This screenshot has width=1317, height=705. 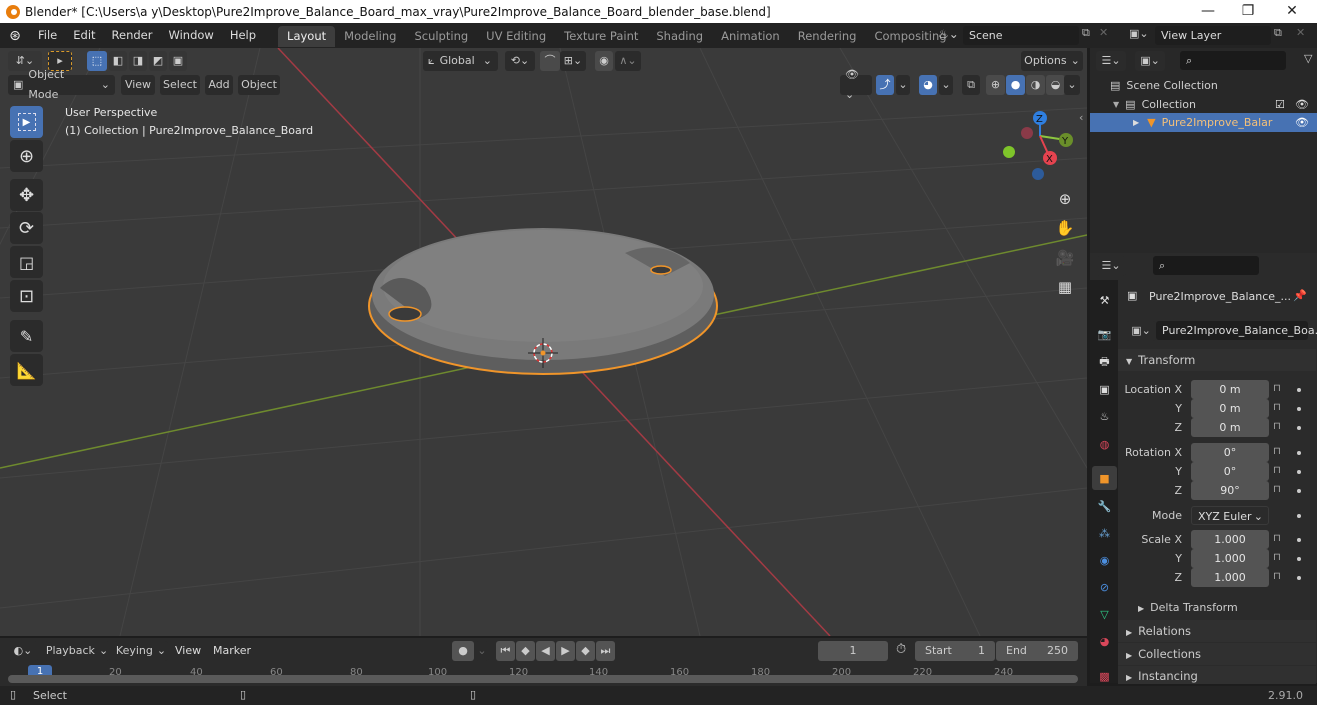 I want to click on menu-render: Render, so click(x=132, y=35).